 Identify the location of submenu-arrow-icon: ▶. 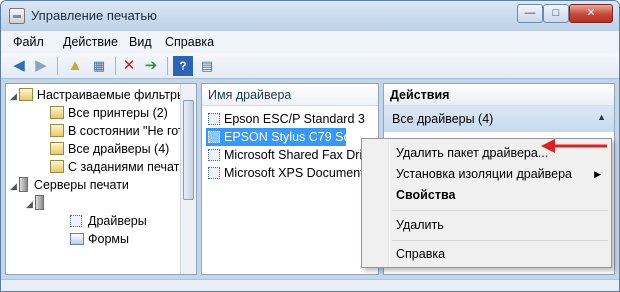
(597, 174).